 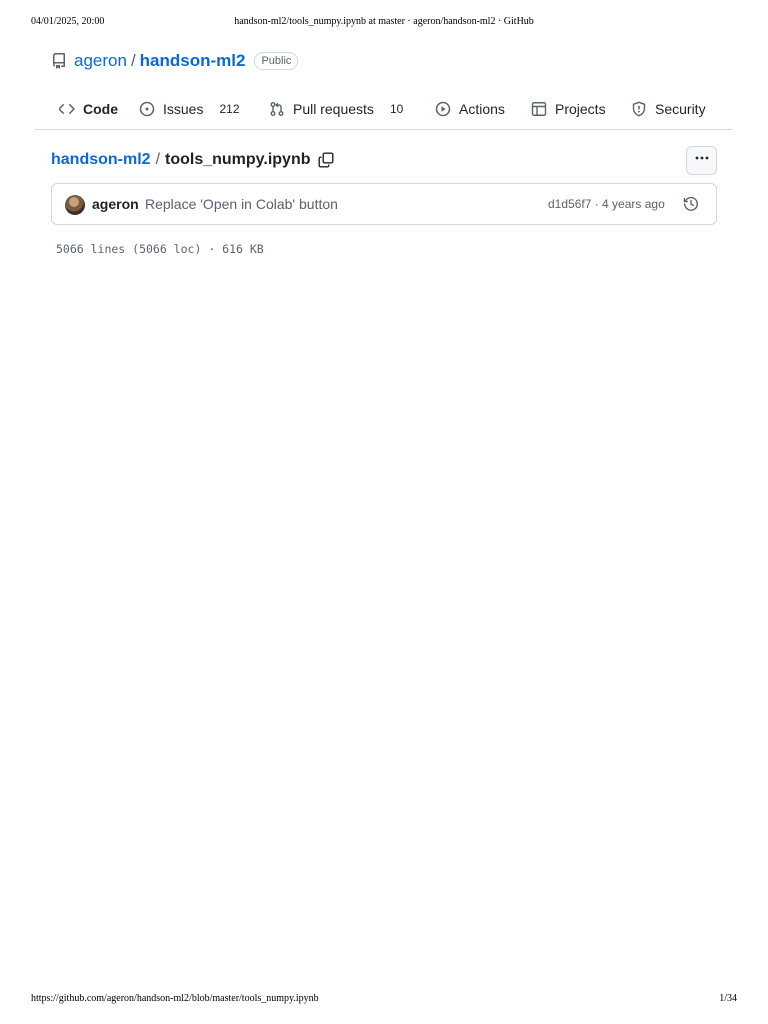 What do you see at coordinates (639, 109) in the screenshot?
I see `shield-icon` at bounding box center [639, 109].